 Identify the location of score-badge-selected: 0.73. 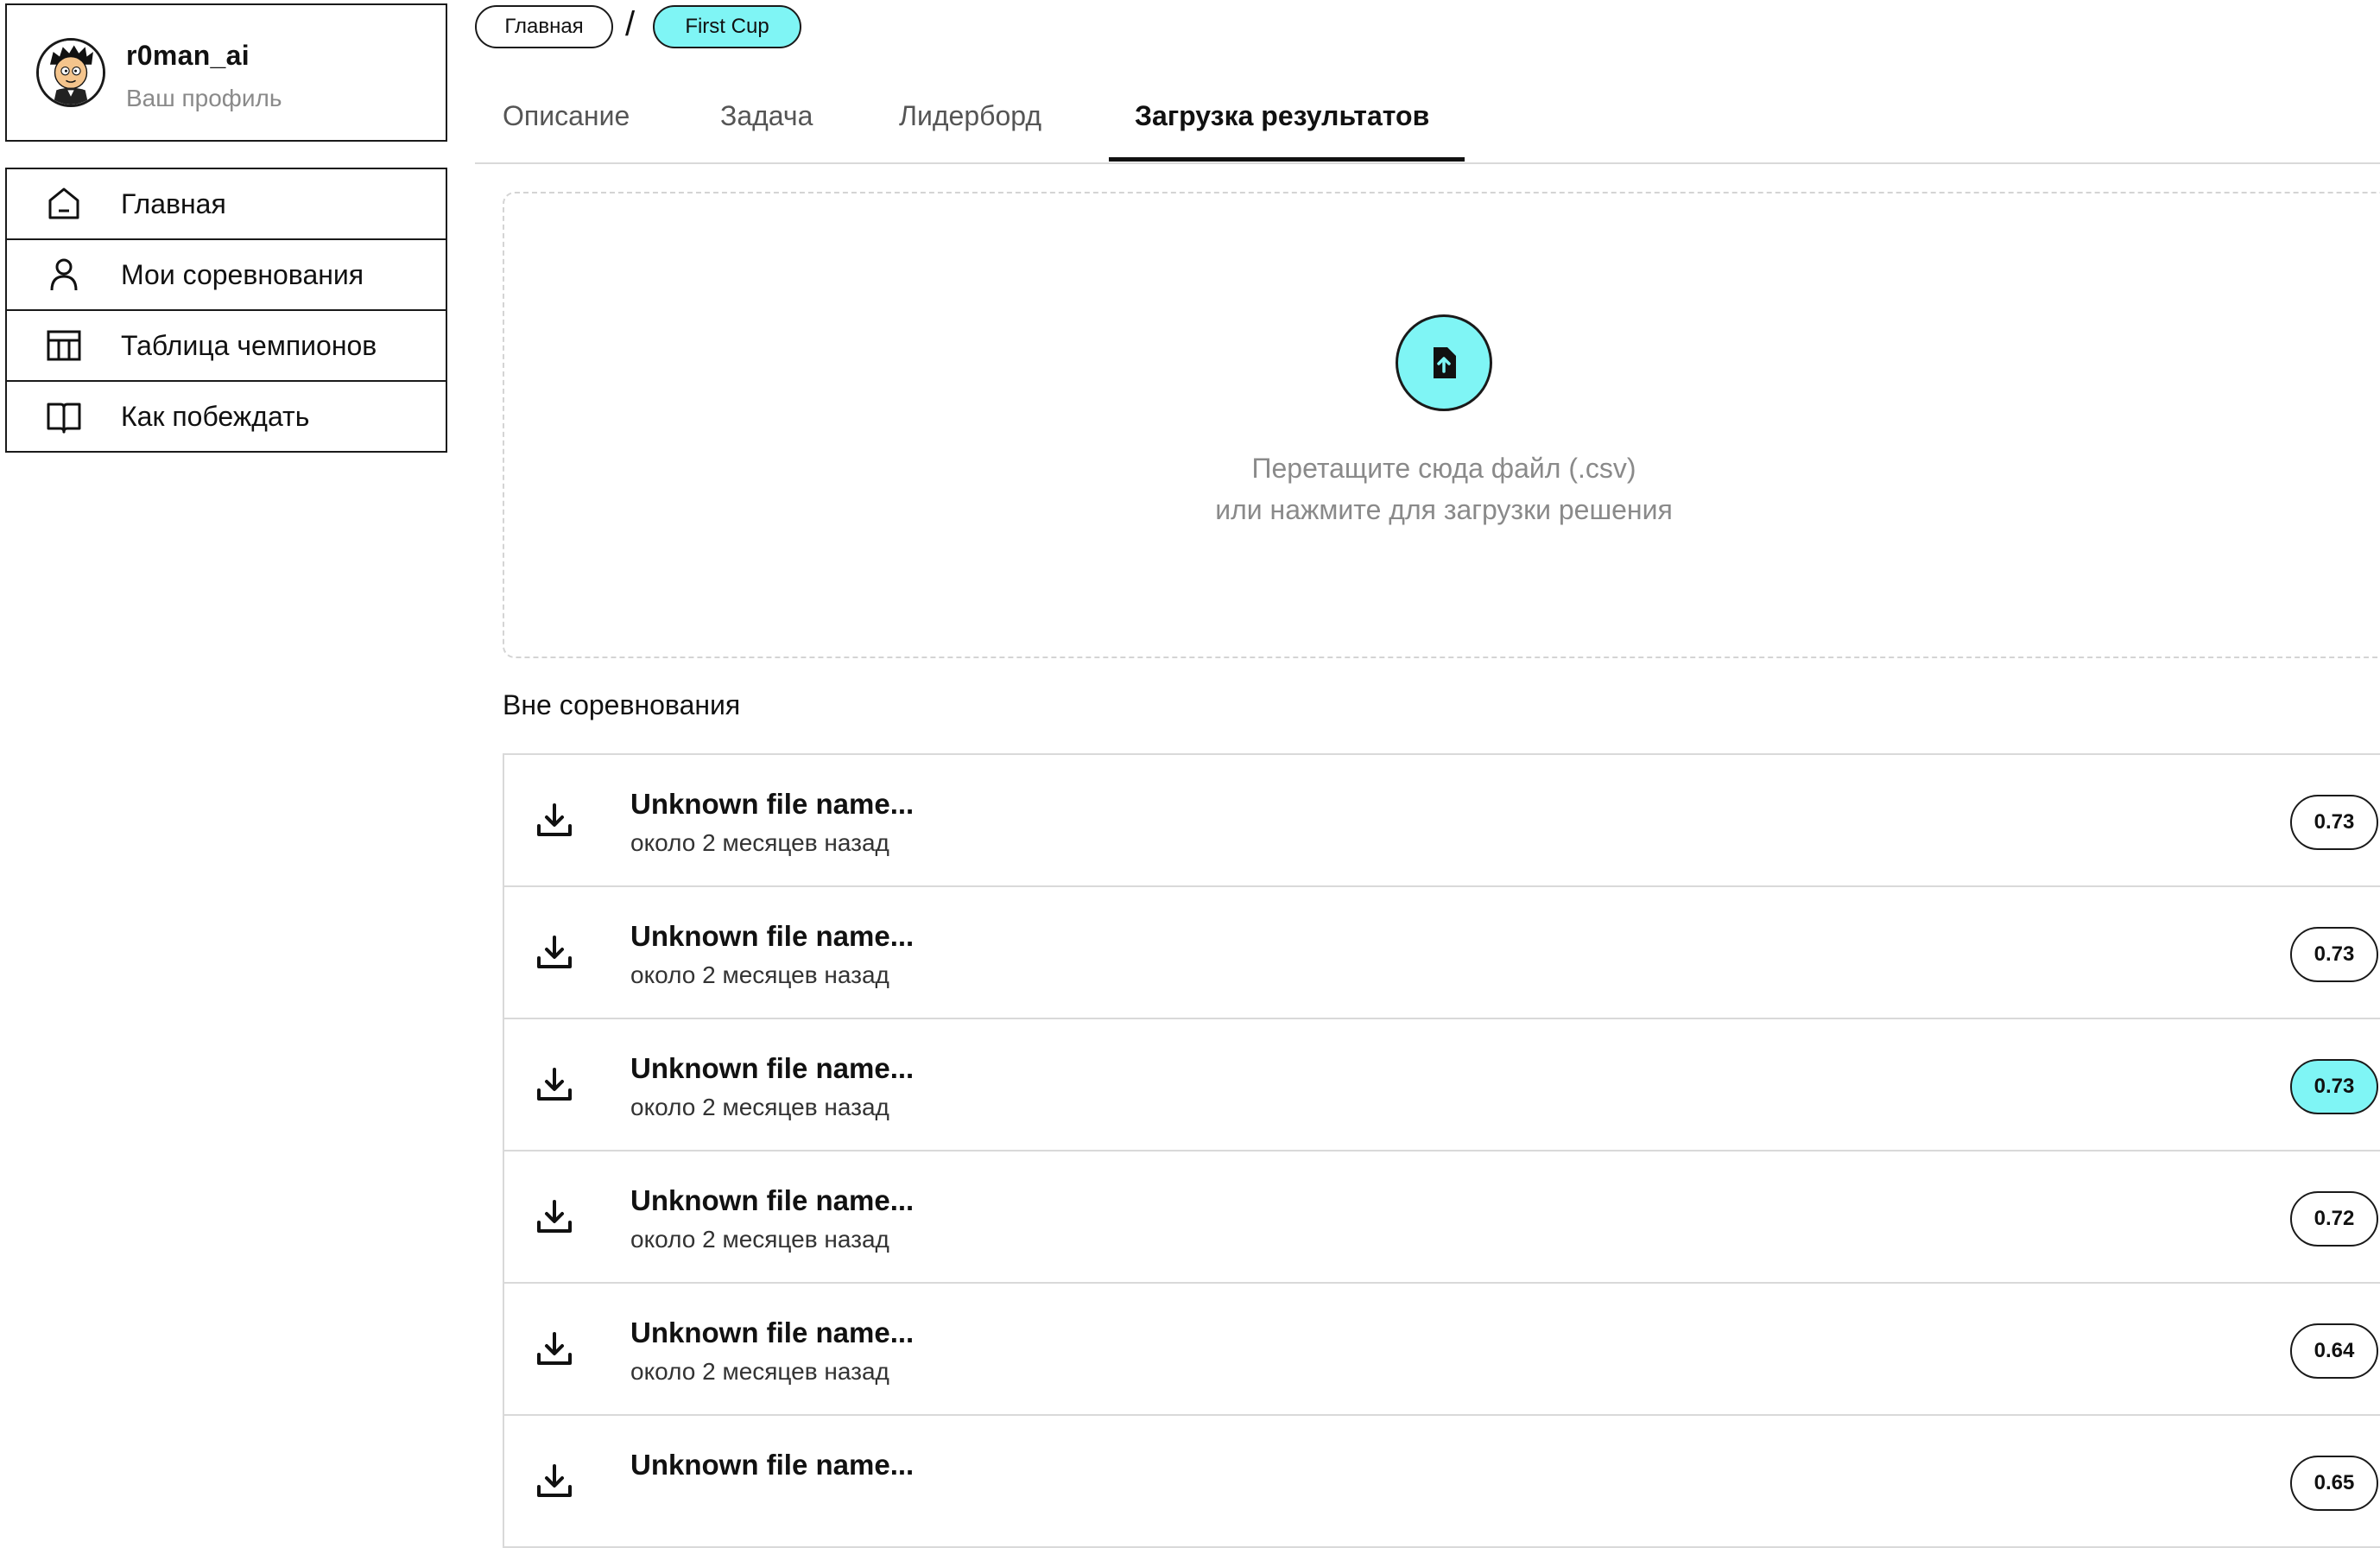
(2334, 1086).